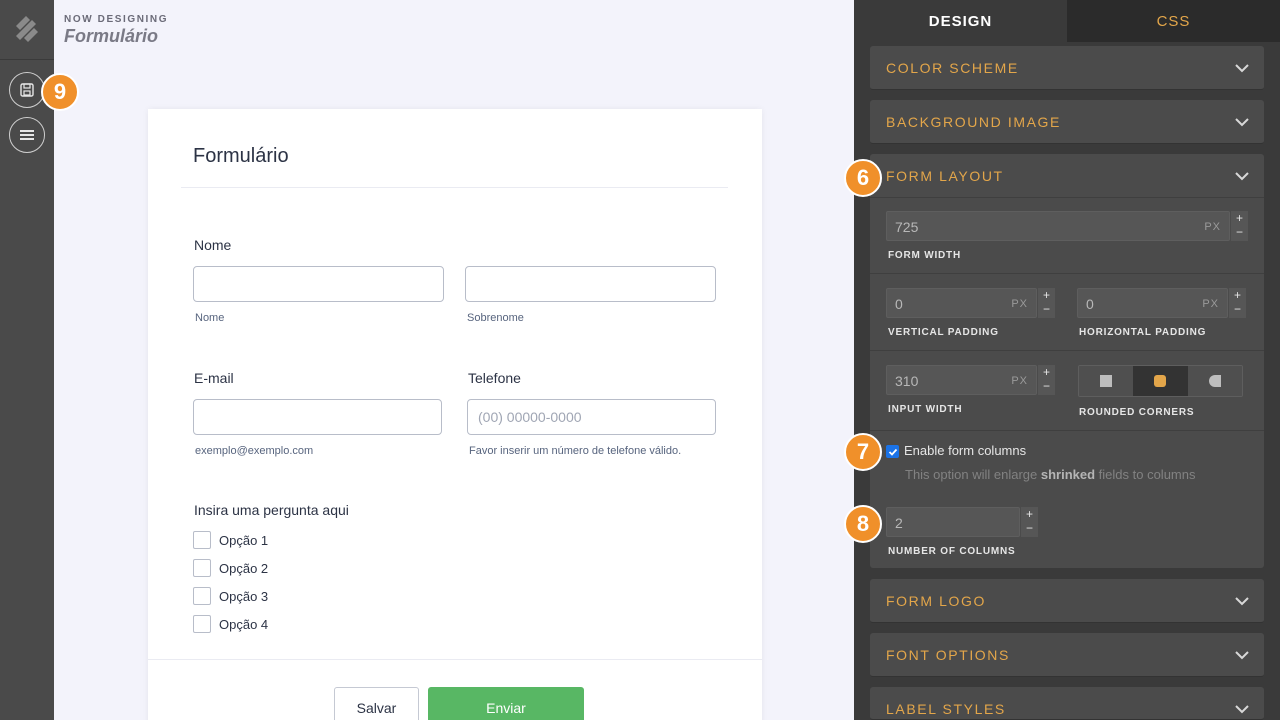 The height and width of the screenshot is (720, 1280). I want to click on enable-columns-checkbox, so click(892, 451).